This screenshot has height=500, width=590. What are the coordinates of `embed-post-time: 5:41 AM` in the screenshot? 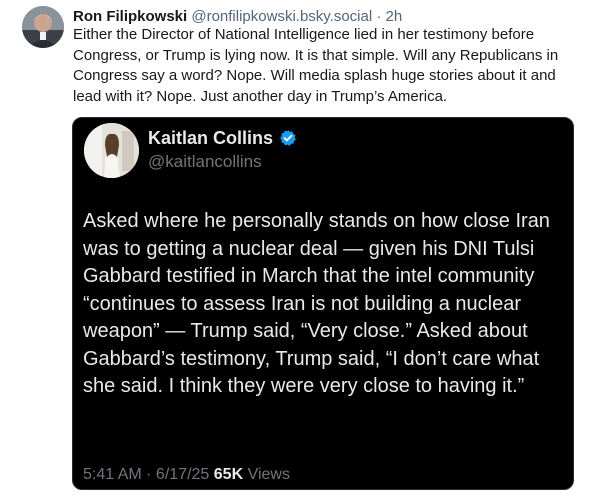 It's located at (112, 474).